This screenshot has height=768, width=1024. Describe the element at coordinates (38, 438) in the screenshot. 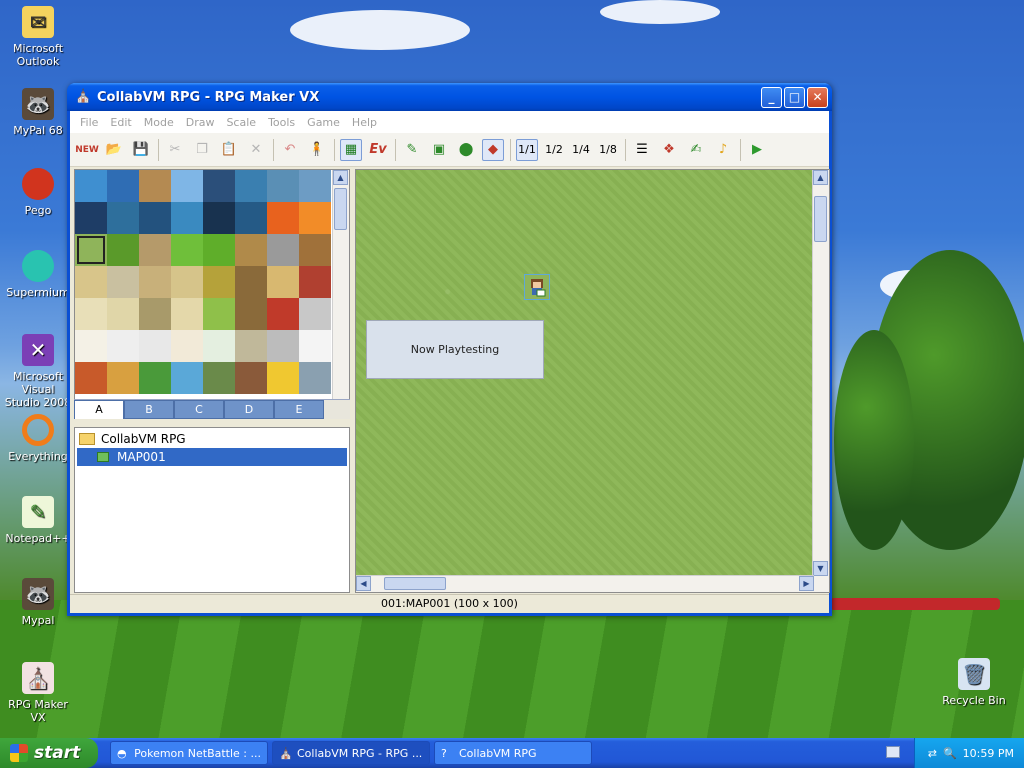

I see `desktop-icon-everything: Everything` at that location.